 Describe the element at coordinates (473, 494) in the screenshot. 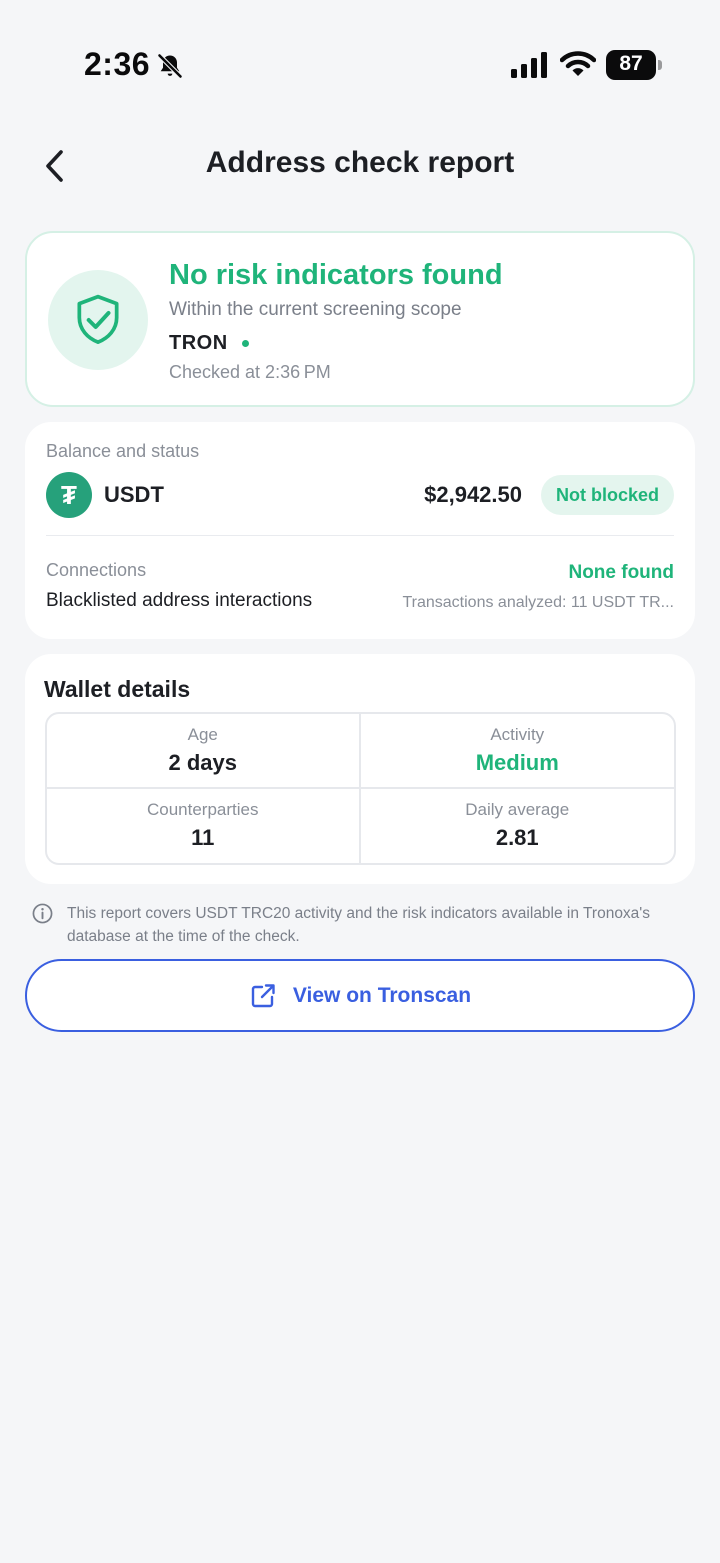

I see `balance-amount: $2,942.50` at that location.